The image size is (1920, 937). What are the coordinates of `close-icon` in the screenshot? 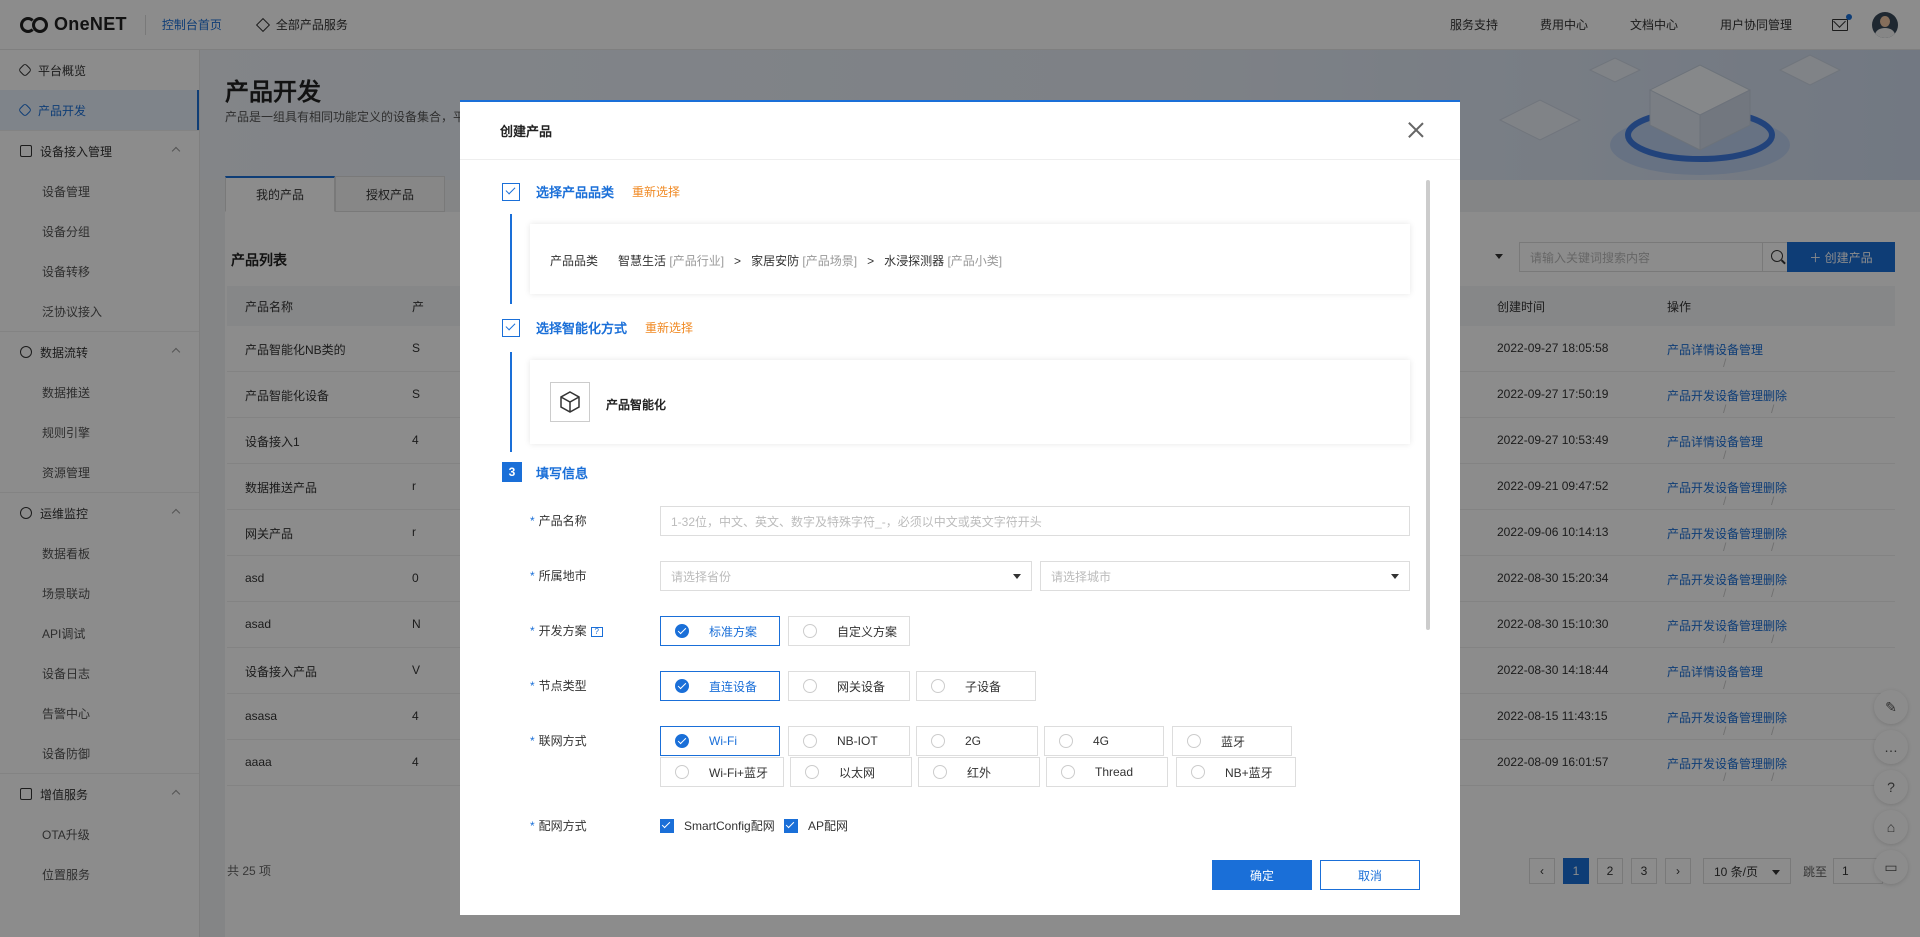 It's located at (1416, 130).